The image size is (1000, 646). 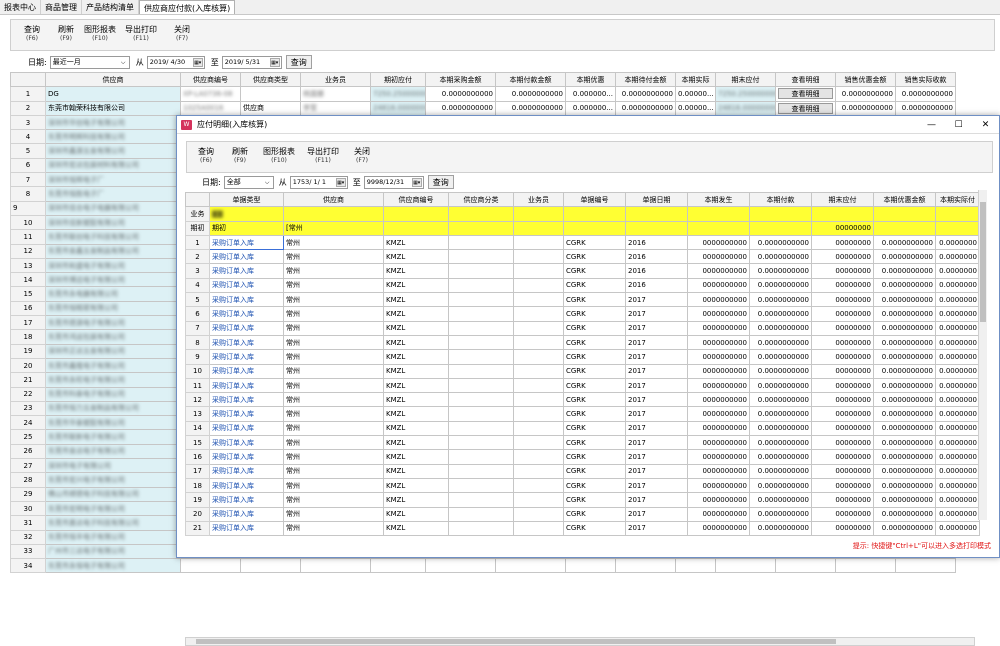 What do you see at coordinates (240, 157) in the screenshot?
I see `dialog-refresh-button: 刷新 (F9)` at bounding box center [240, 157].